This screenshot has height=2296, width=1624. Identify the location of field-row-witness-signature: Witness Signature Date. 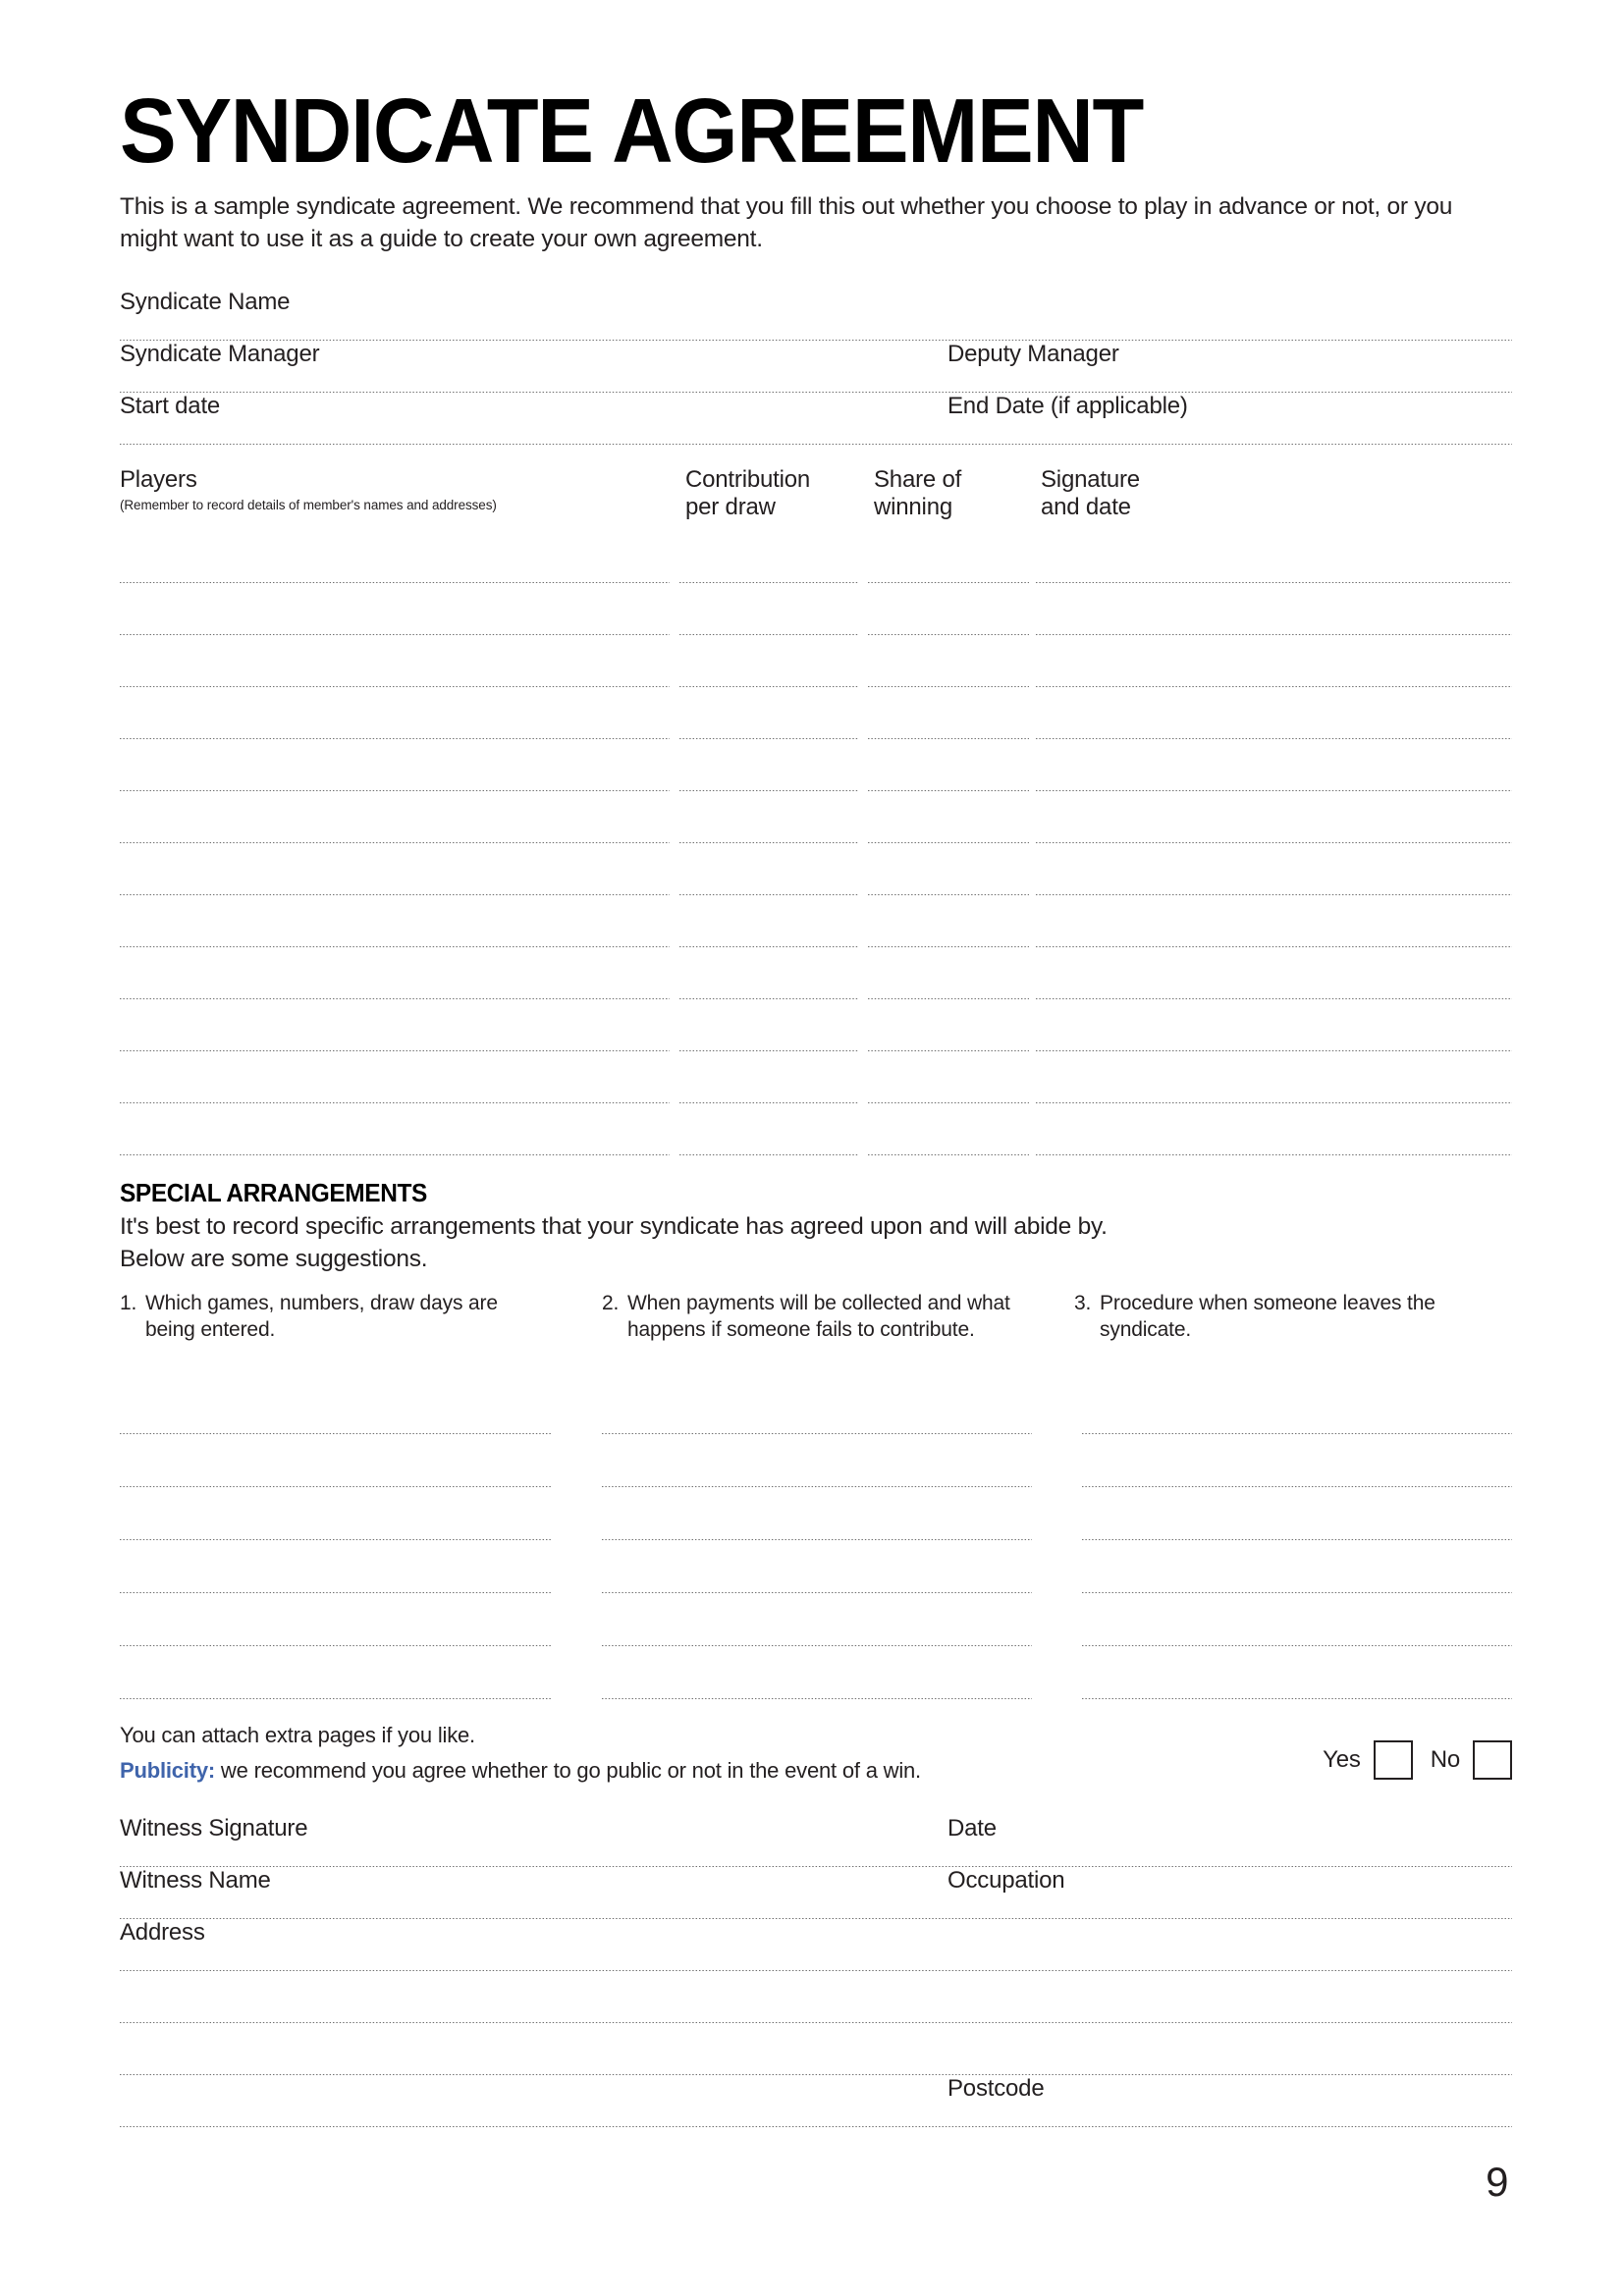
(816, 1841).